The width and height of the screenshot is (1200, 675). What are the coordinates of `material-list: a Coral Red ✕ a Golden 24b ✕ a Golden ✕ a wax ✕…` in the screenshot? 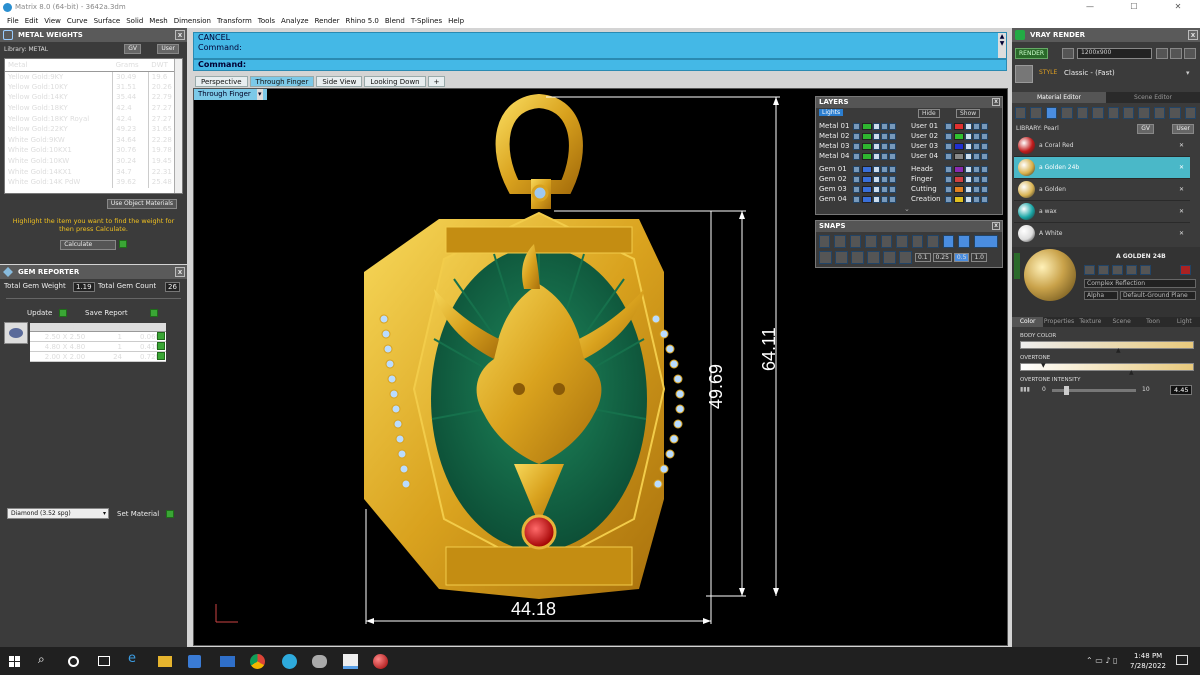 It's located at (1102, 189).